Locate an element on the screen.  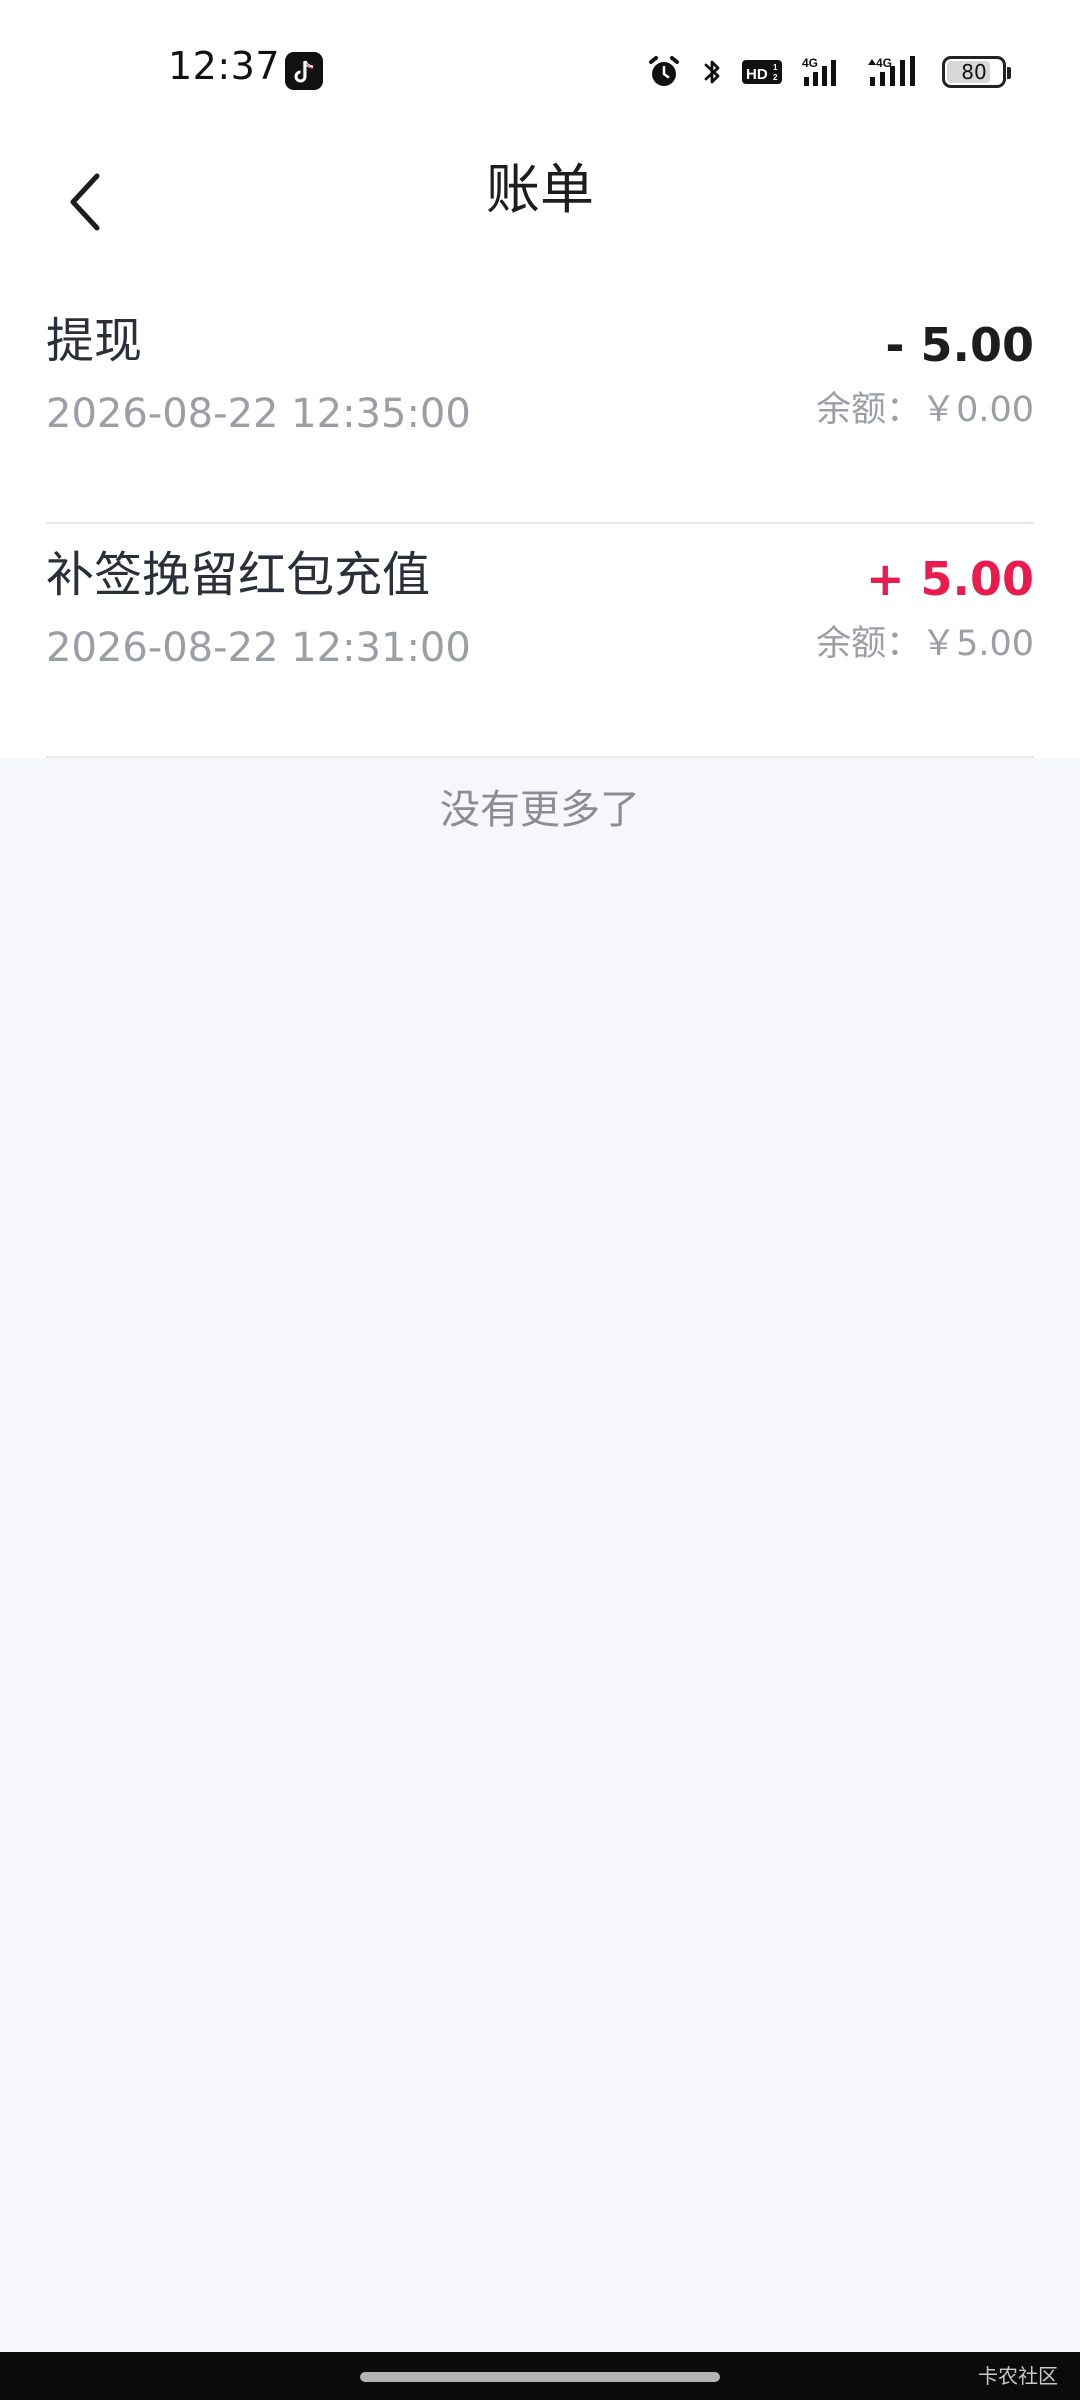
battery-icon: 80 is located at coordinates (976, 72).